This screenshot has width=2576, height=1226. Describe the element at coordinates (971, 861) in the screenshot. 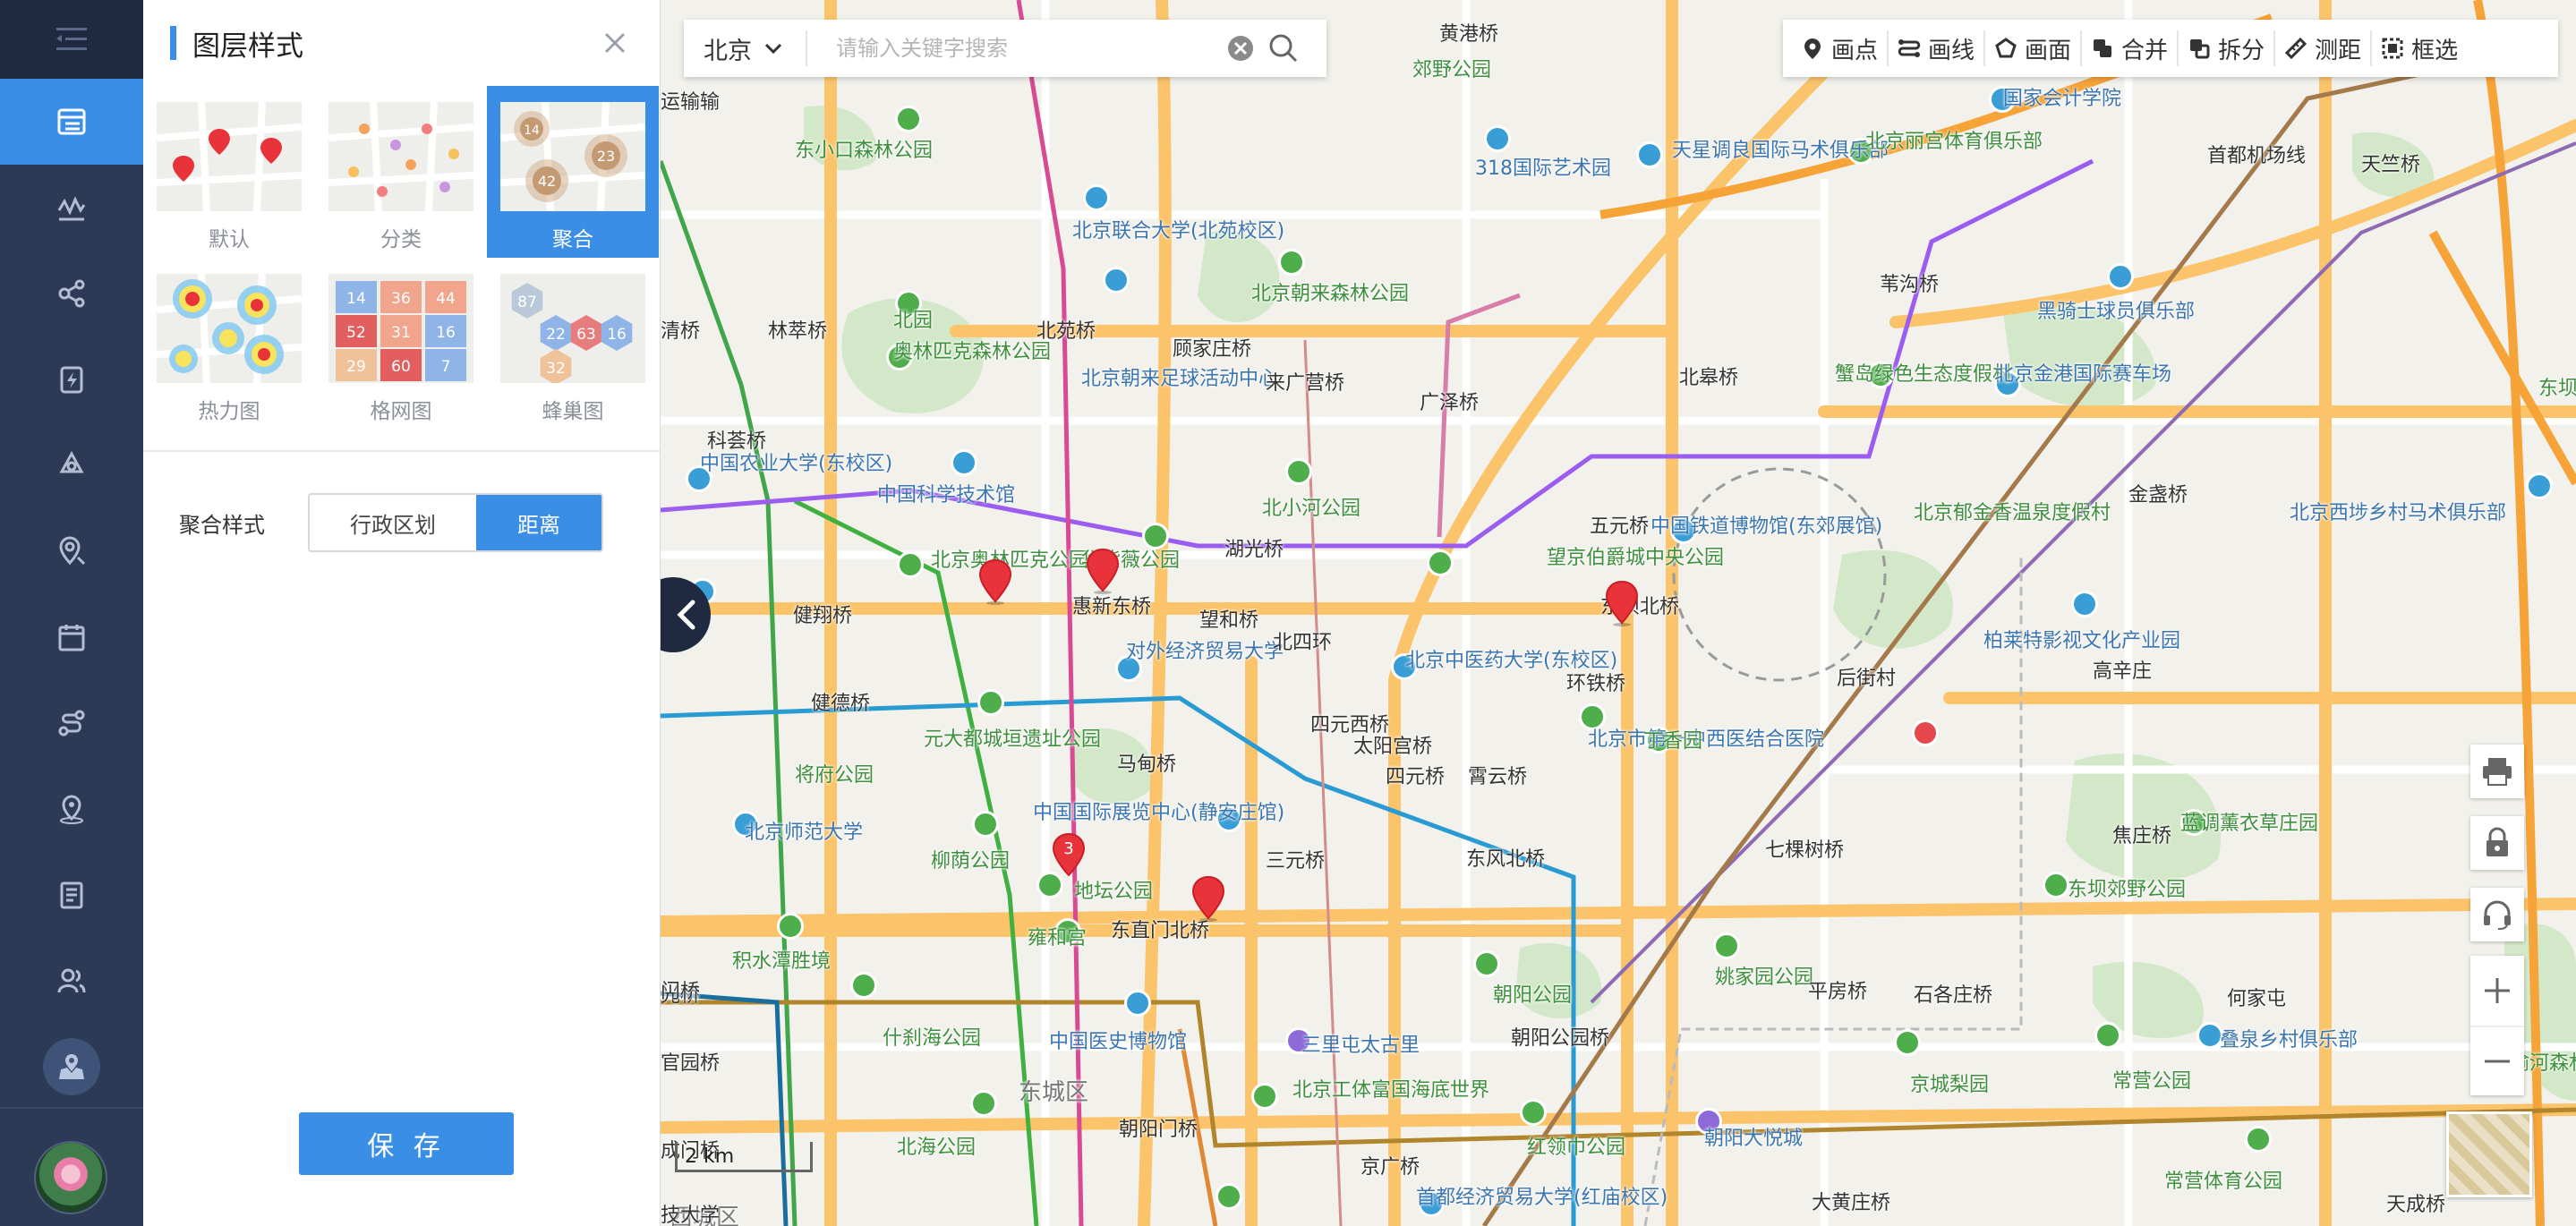

I see `map-place-label: 柳荫公园` at that location.